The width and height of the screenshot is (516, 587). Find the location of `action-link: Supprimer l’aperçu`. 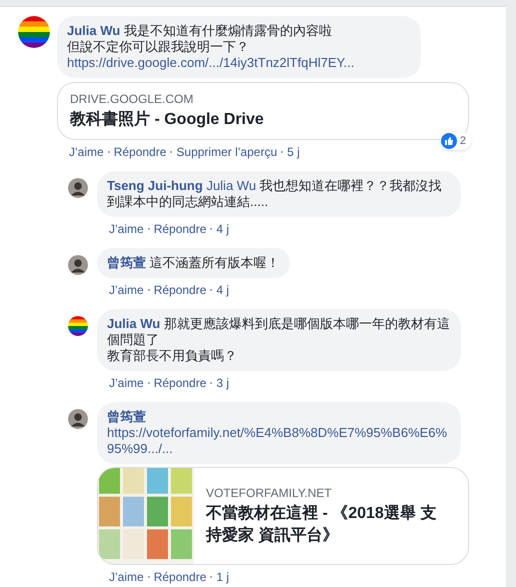

action-link: Supprimer l’aperçu is located at coordinates (227, 152).